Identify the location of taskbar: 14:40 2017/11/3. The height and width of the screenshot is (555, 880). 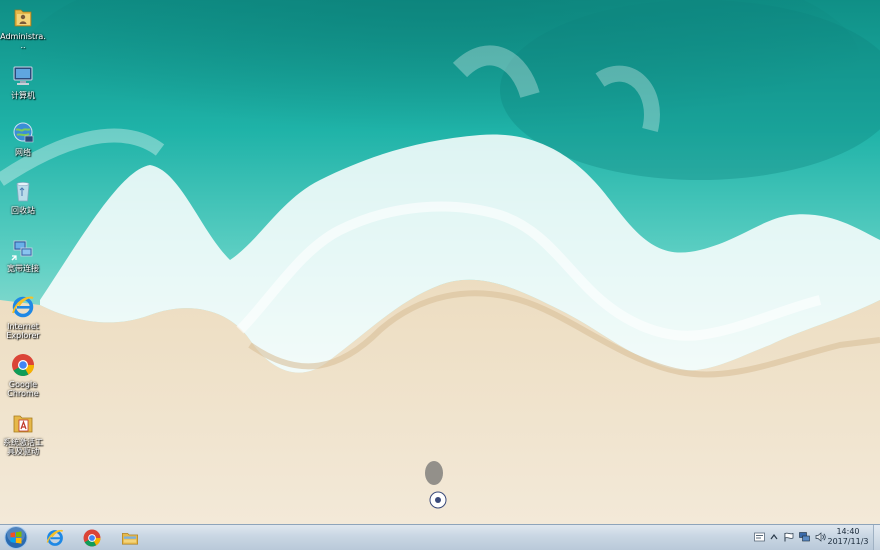
(440, 537).